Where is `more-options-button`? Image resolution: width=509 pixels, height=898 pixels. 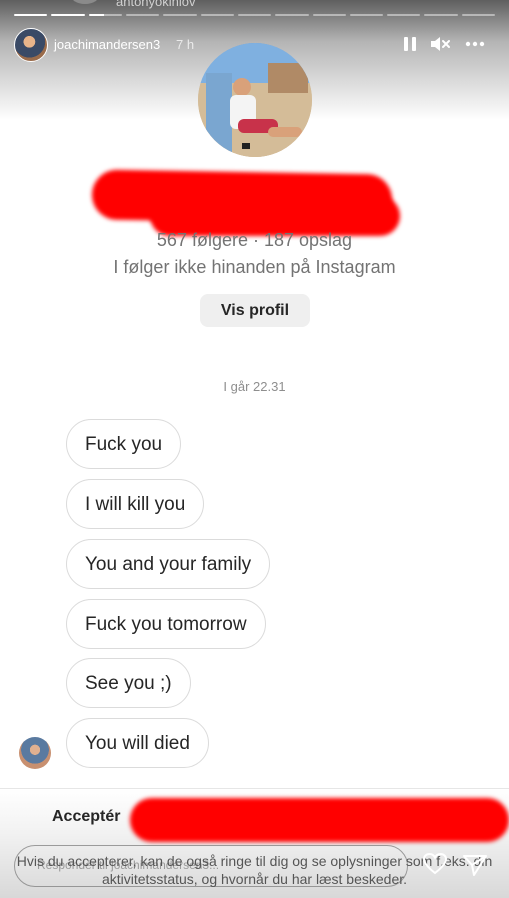 more-options-button is located at coordinates (475, 44).